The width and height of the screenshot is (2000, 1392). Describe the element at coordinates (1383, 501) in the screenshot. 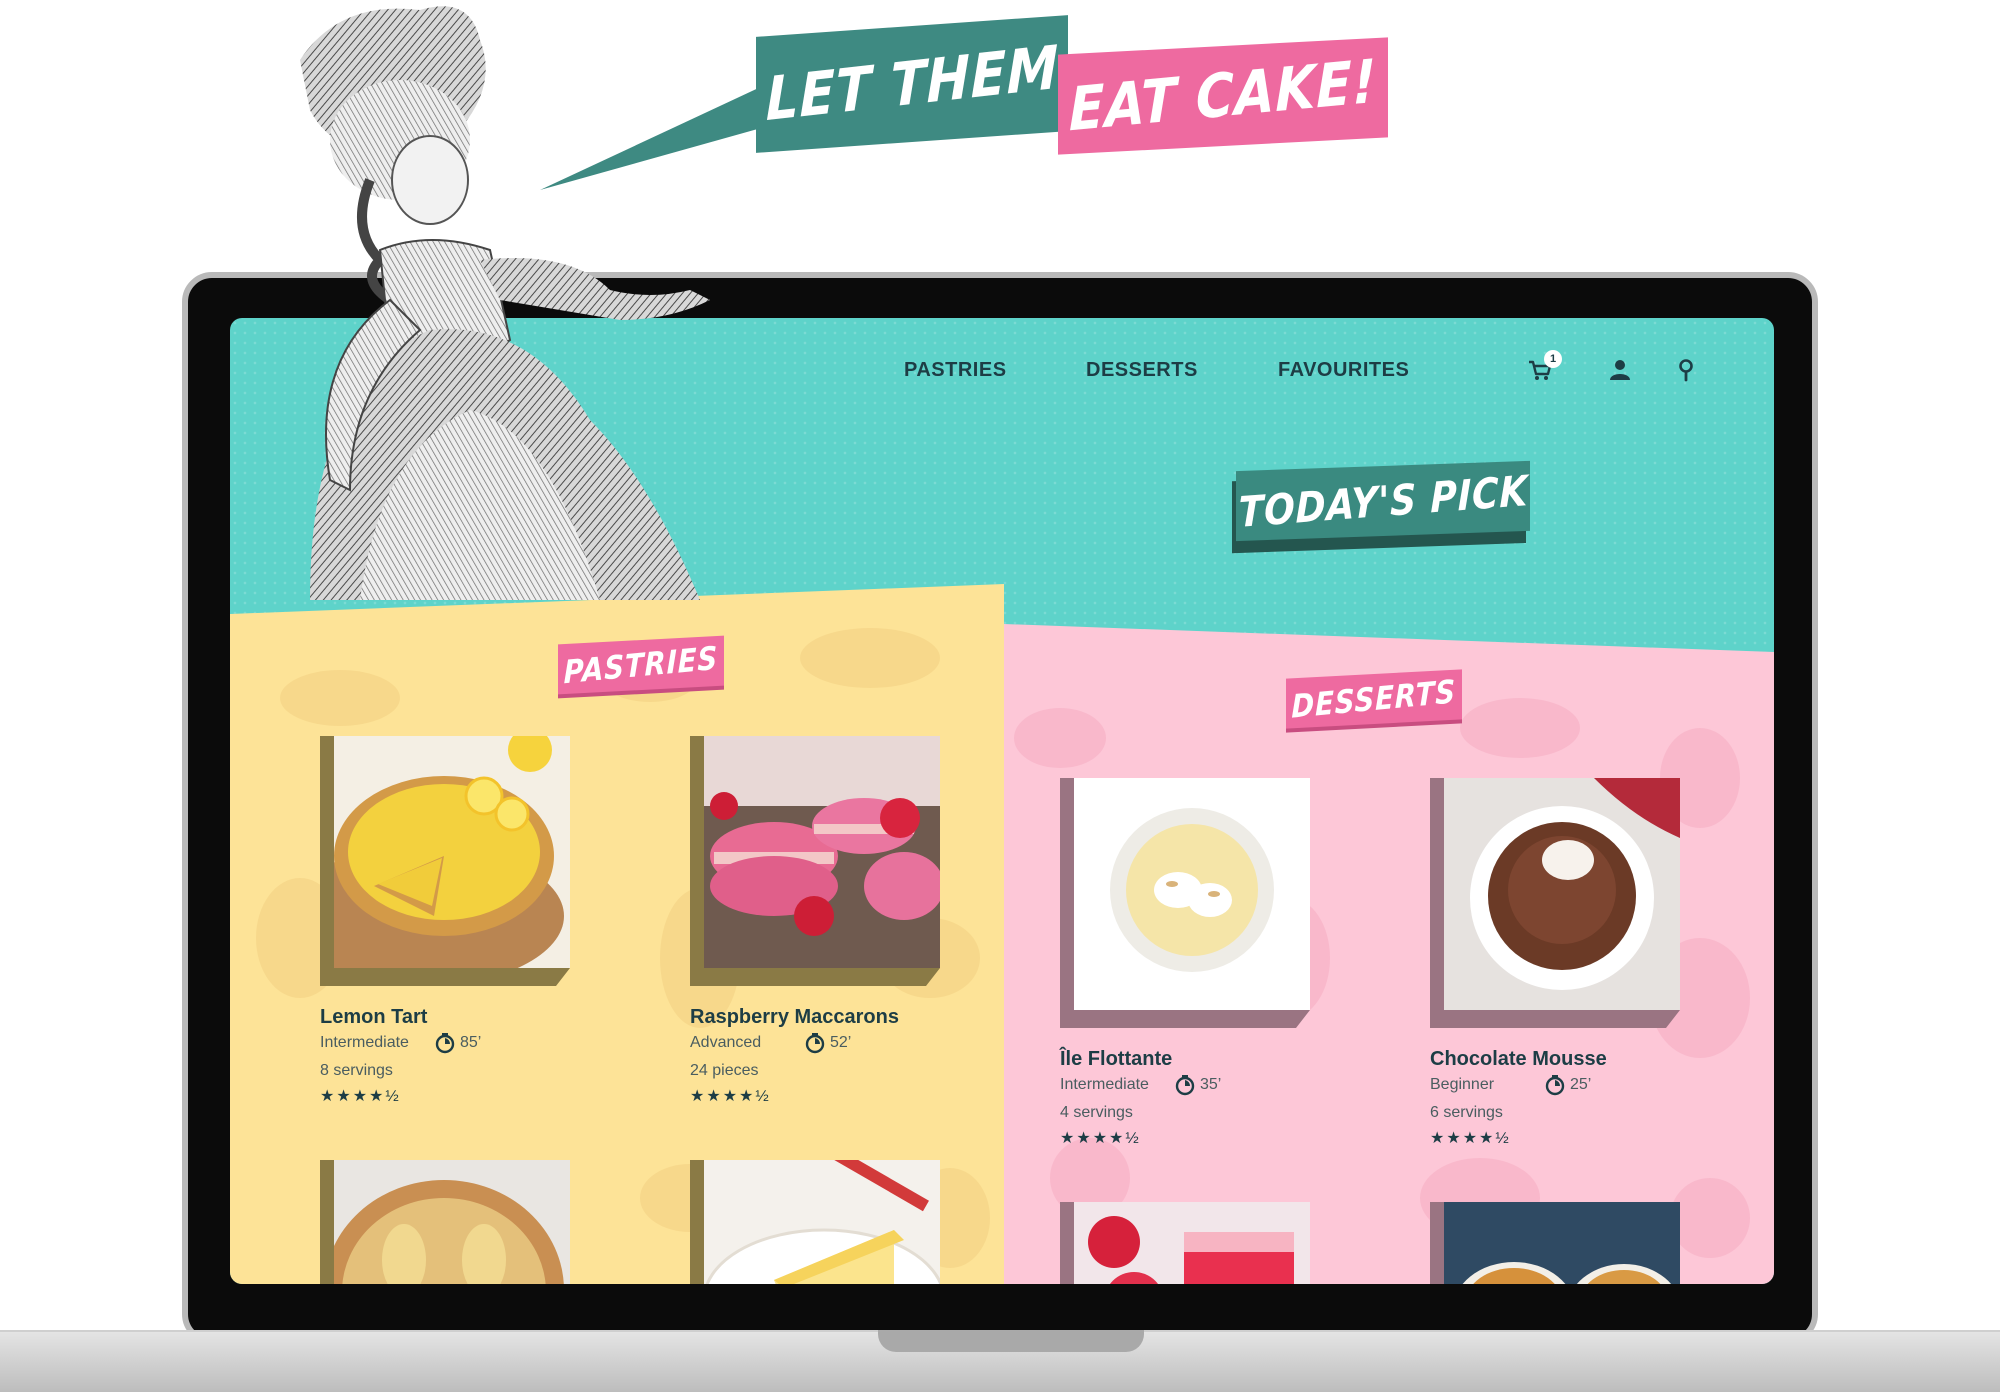

I see `todays-pick-label: TODAY'S PICK` at that location.